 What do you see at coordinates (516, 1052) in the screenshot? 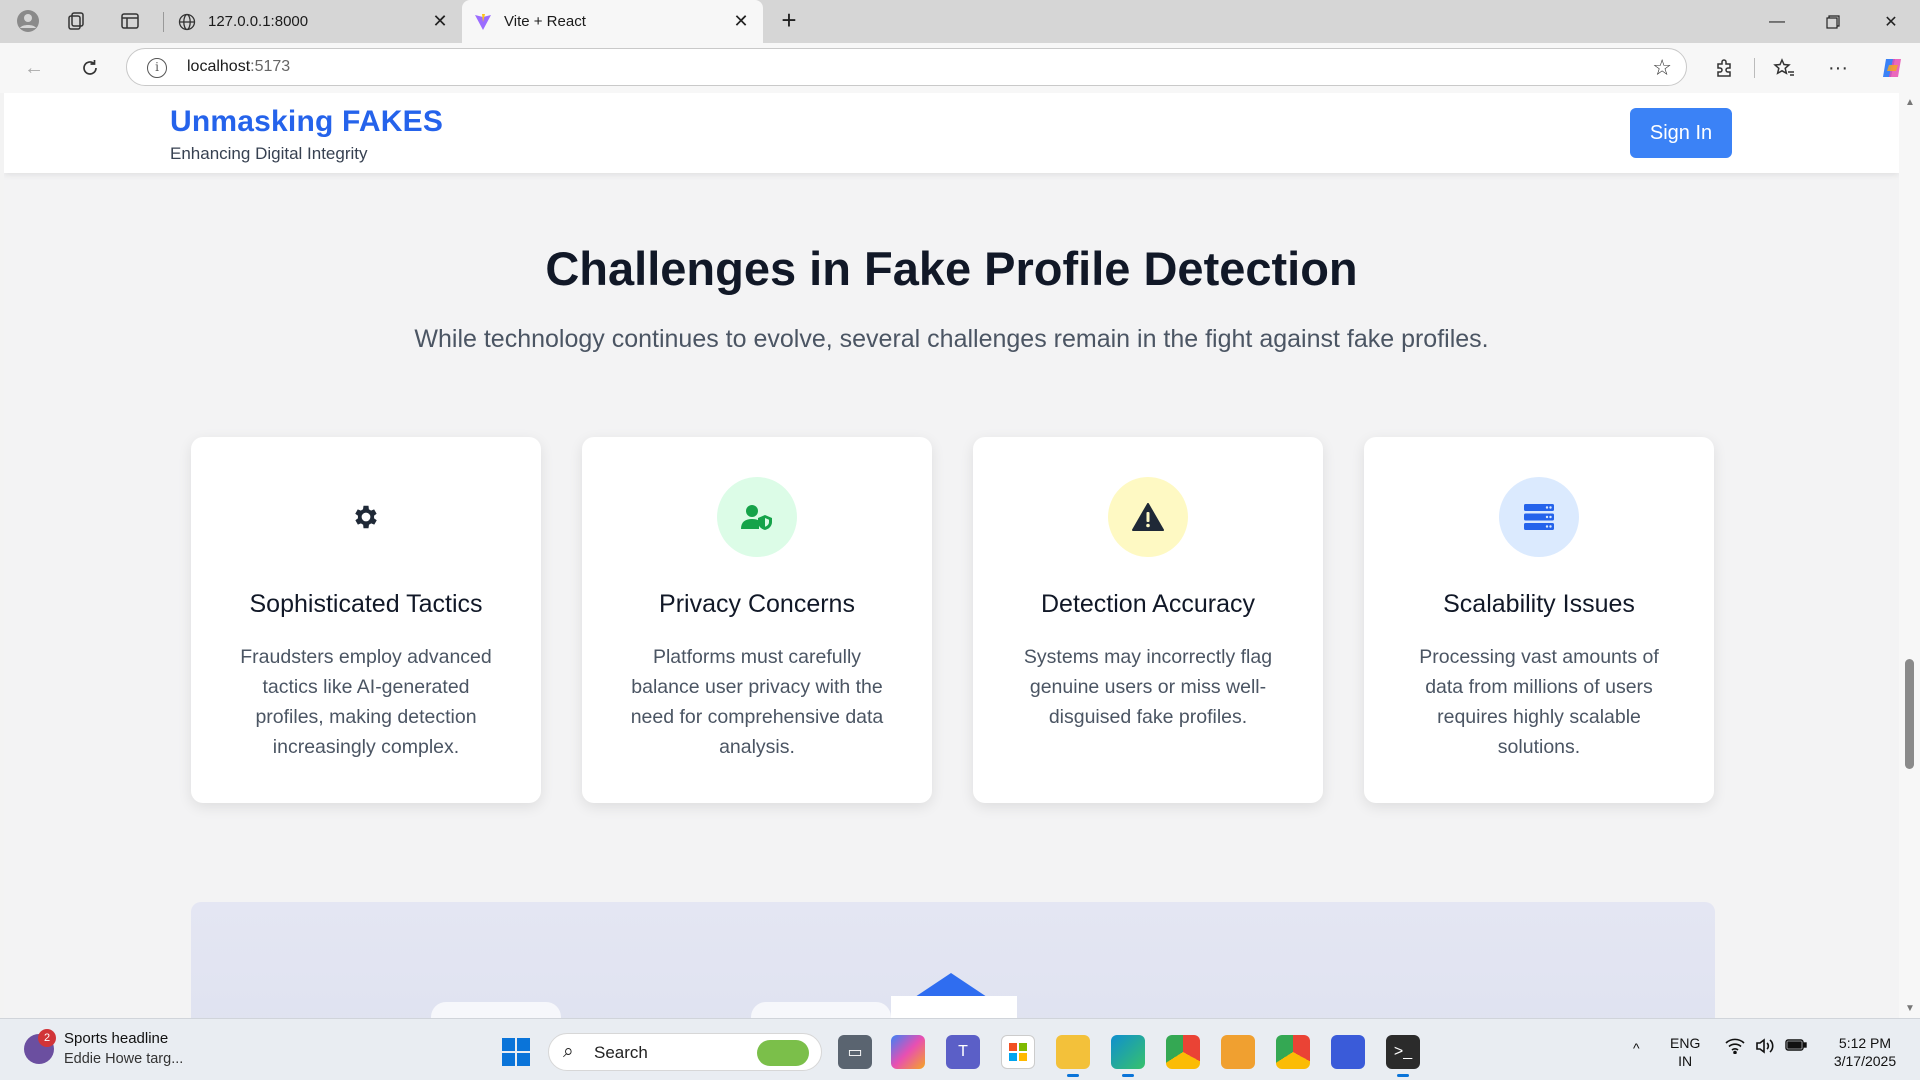
I see `start-button` at bounding box center [516, 1052].